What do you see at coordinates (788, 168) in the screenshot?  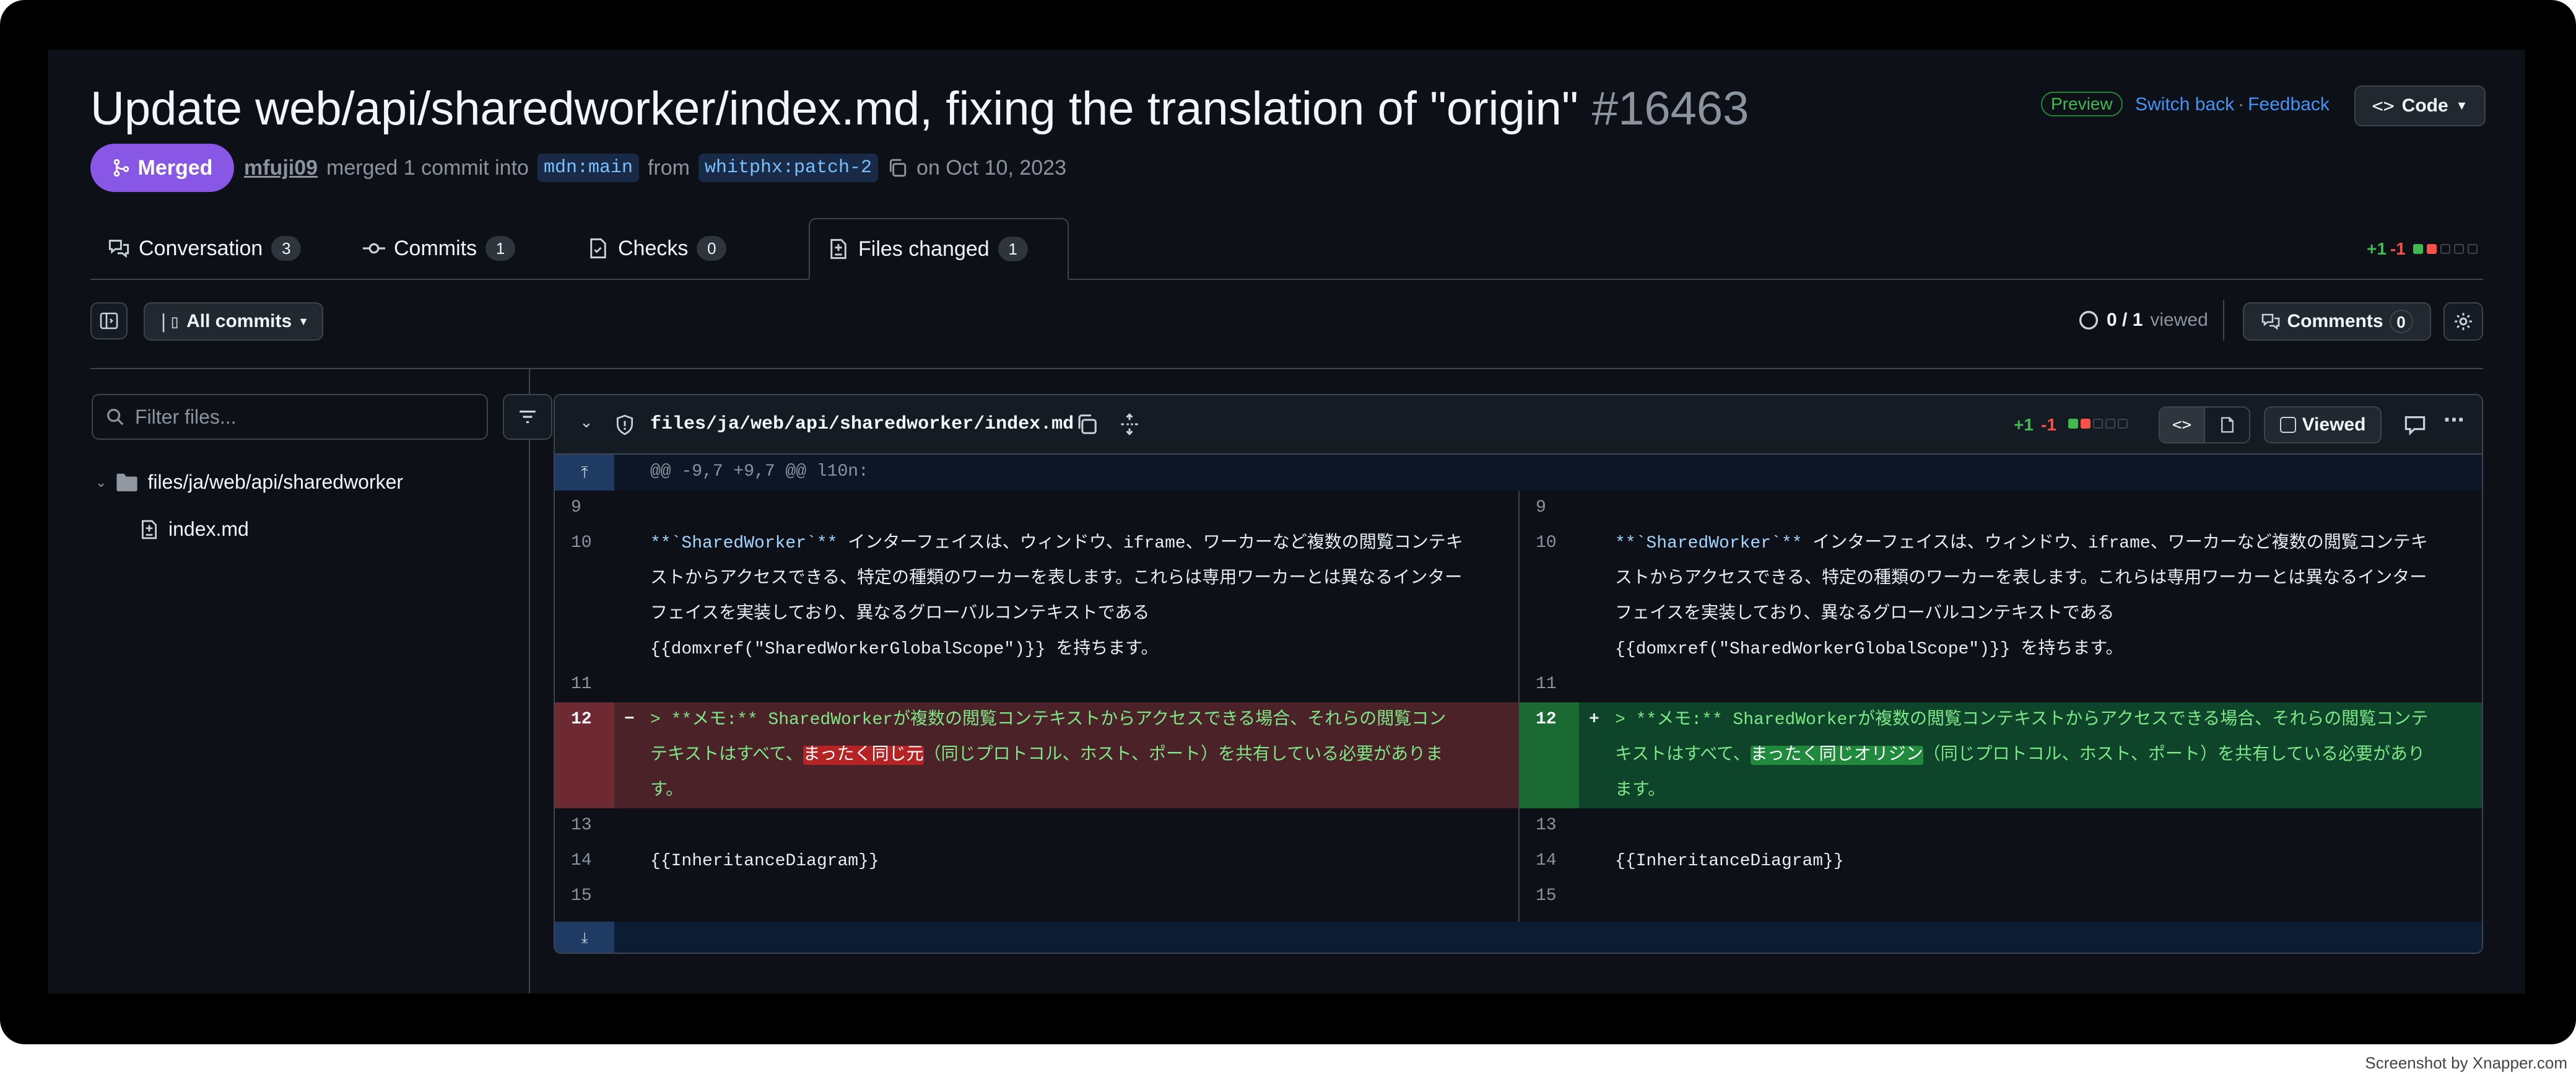 I see `head-branch: whitphx:patch-2` at bounding box center [788, 168].